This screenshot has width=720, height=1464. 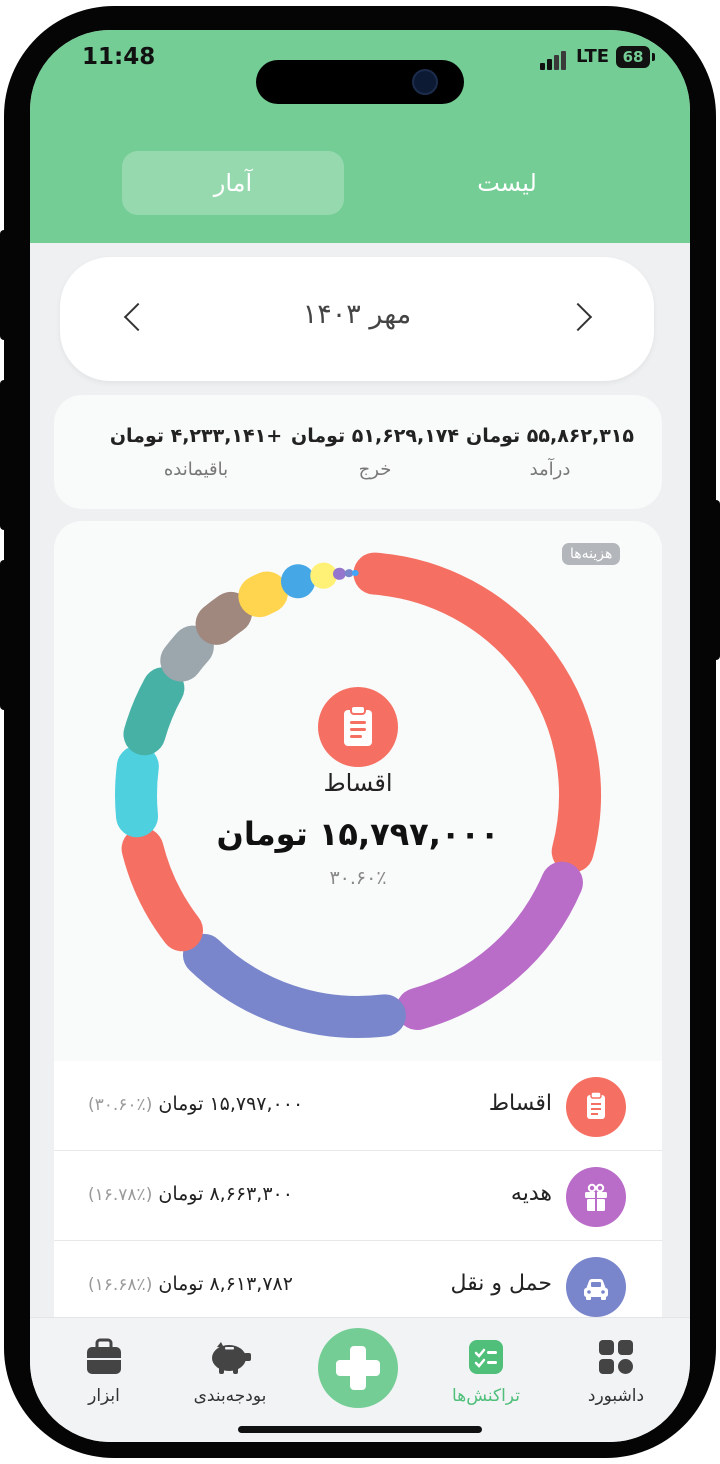 What do you see at coordinates (120, 1105) in the screenshot?
I see `category-percent: (۳۰.۶۰٪)` at bounding box center [120, 1105].